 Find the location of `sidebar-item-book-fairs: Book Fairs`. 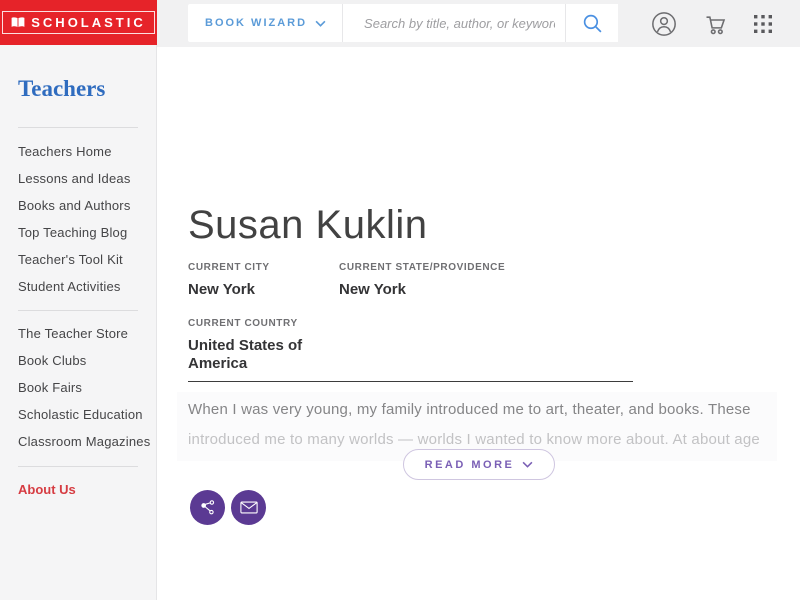

sidebar-item-book-fairs: Book Fairs is located at coordinates (78, 387).